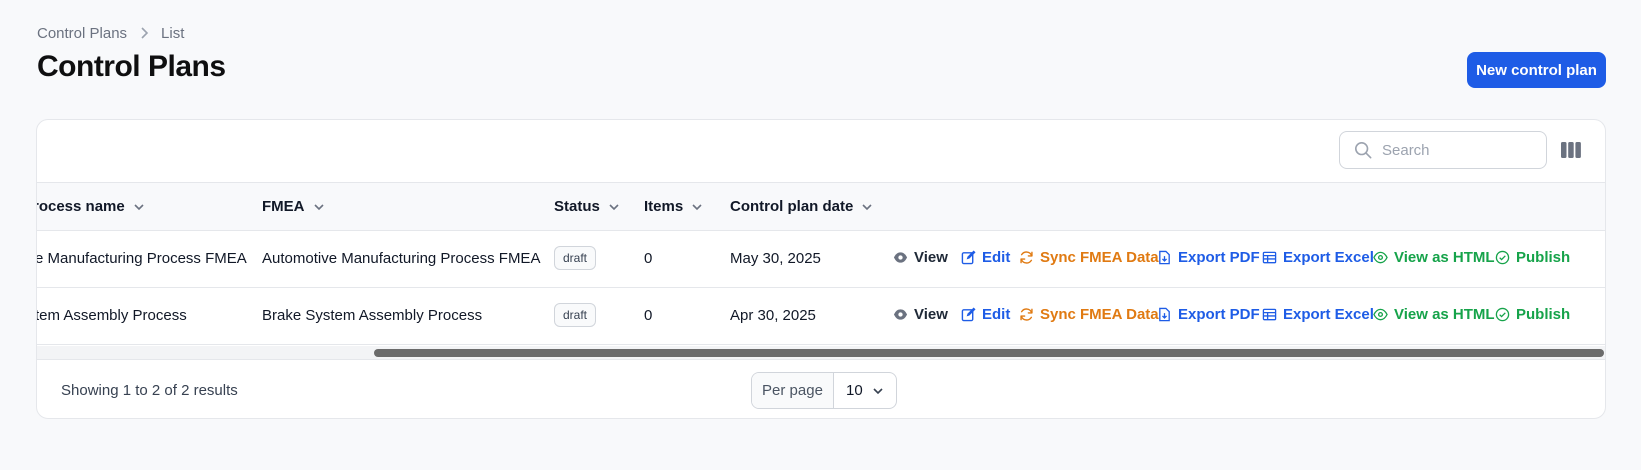 The height and width of the screenshot is (470, 1641). Describe the element at coordinates (144, 34) in the screenshot. I see `chevron-right-icon` at that location.